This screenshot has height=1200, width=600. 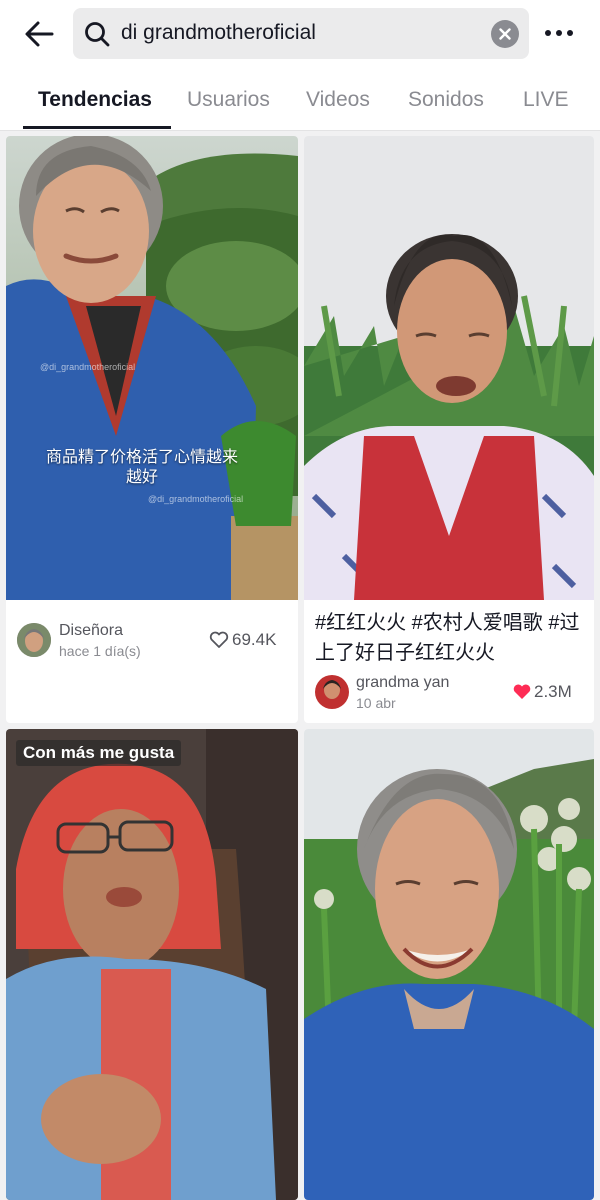 I want to click on search-input: di grandmotheroficial, so click(x=301, y=33).